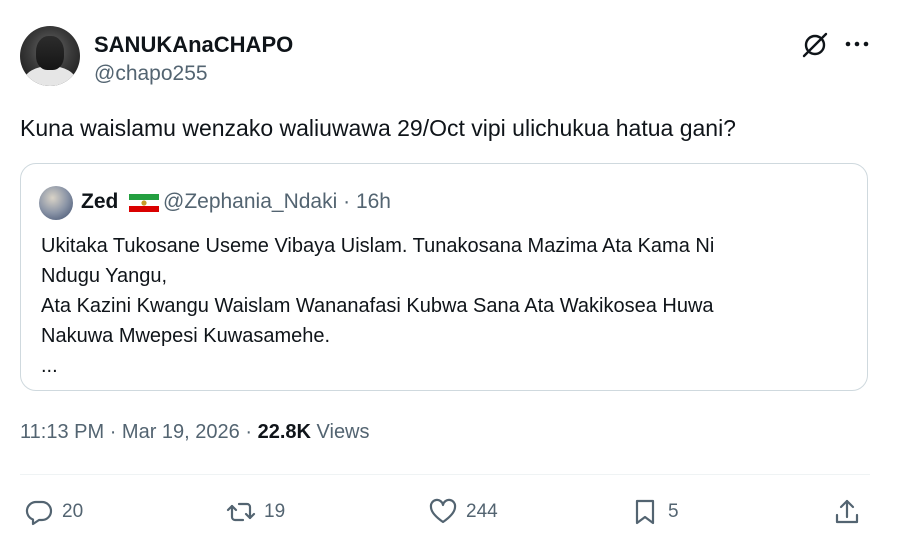  Describe the element at coordinates (250, 201) in the screenshot. I see `quoted-author-handle: @Zephania_Ndaki` at that location.